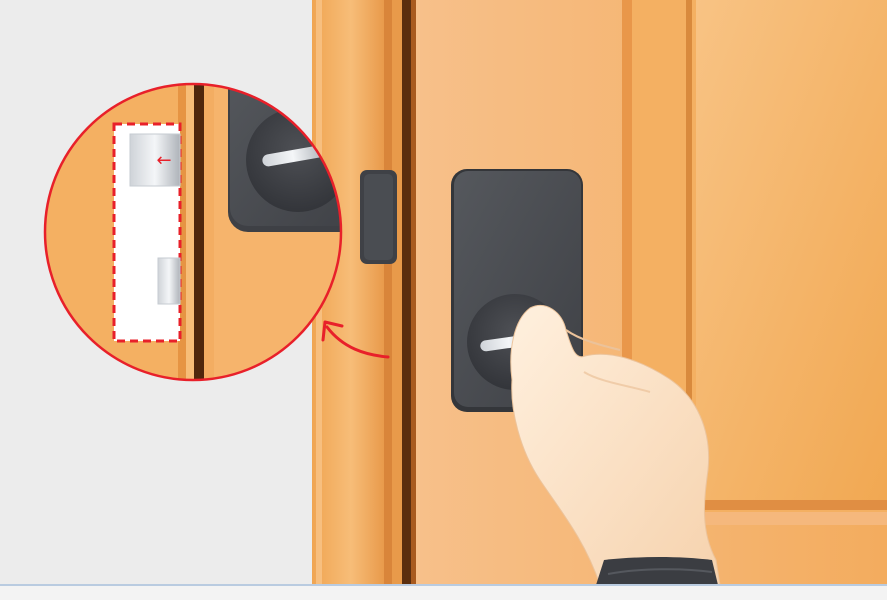  Describe the element at coordinates (163, 160) in the screenshot. I see `direction-arrow-icon: ←` at that location.